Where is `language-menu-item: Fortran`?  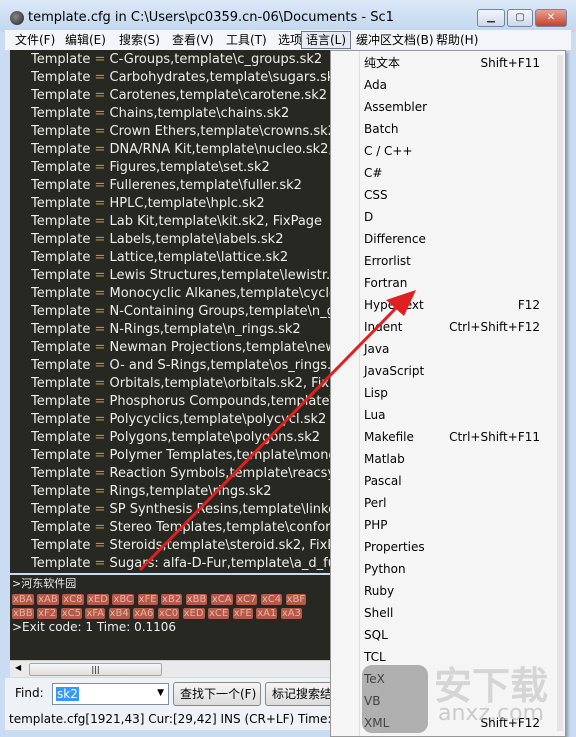 language-menu-item: Fortran is located at coordinates (464, 283).